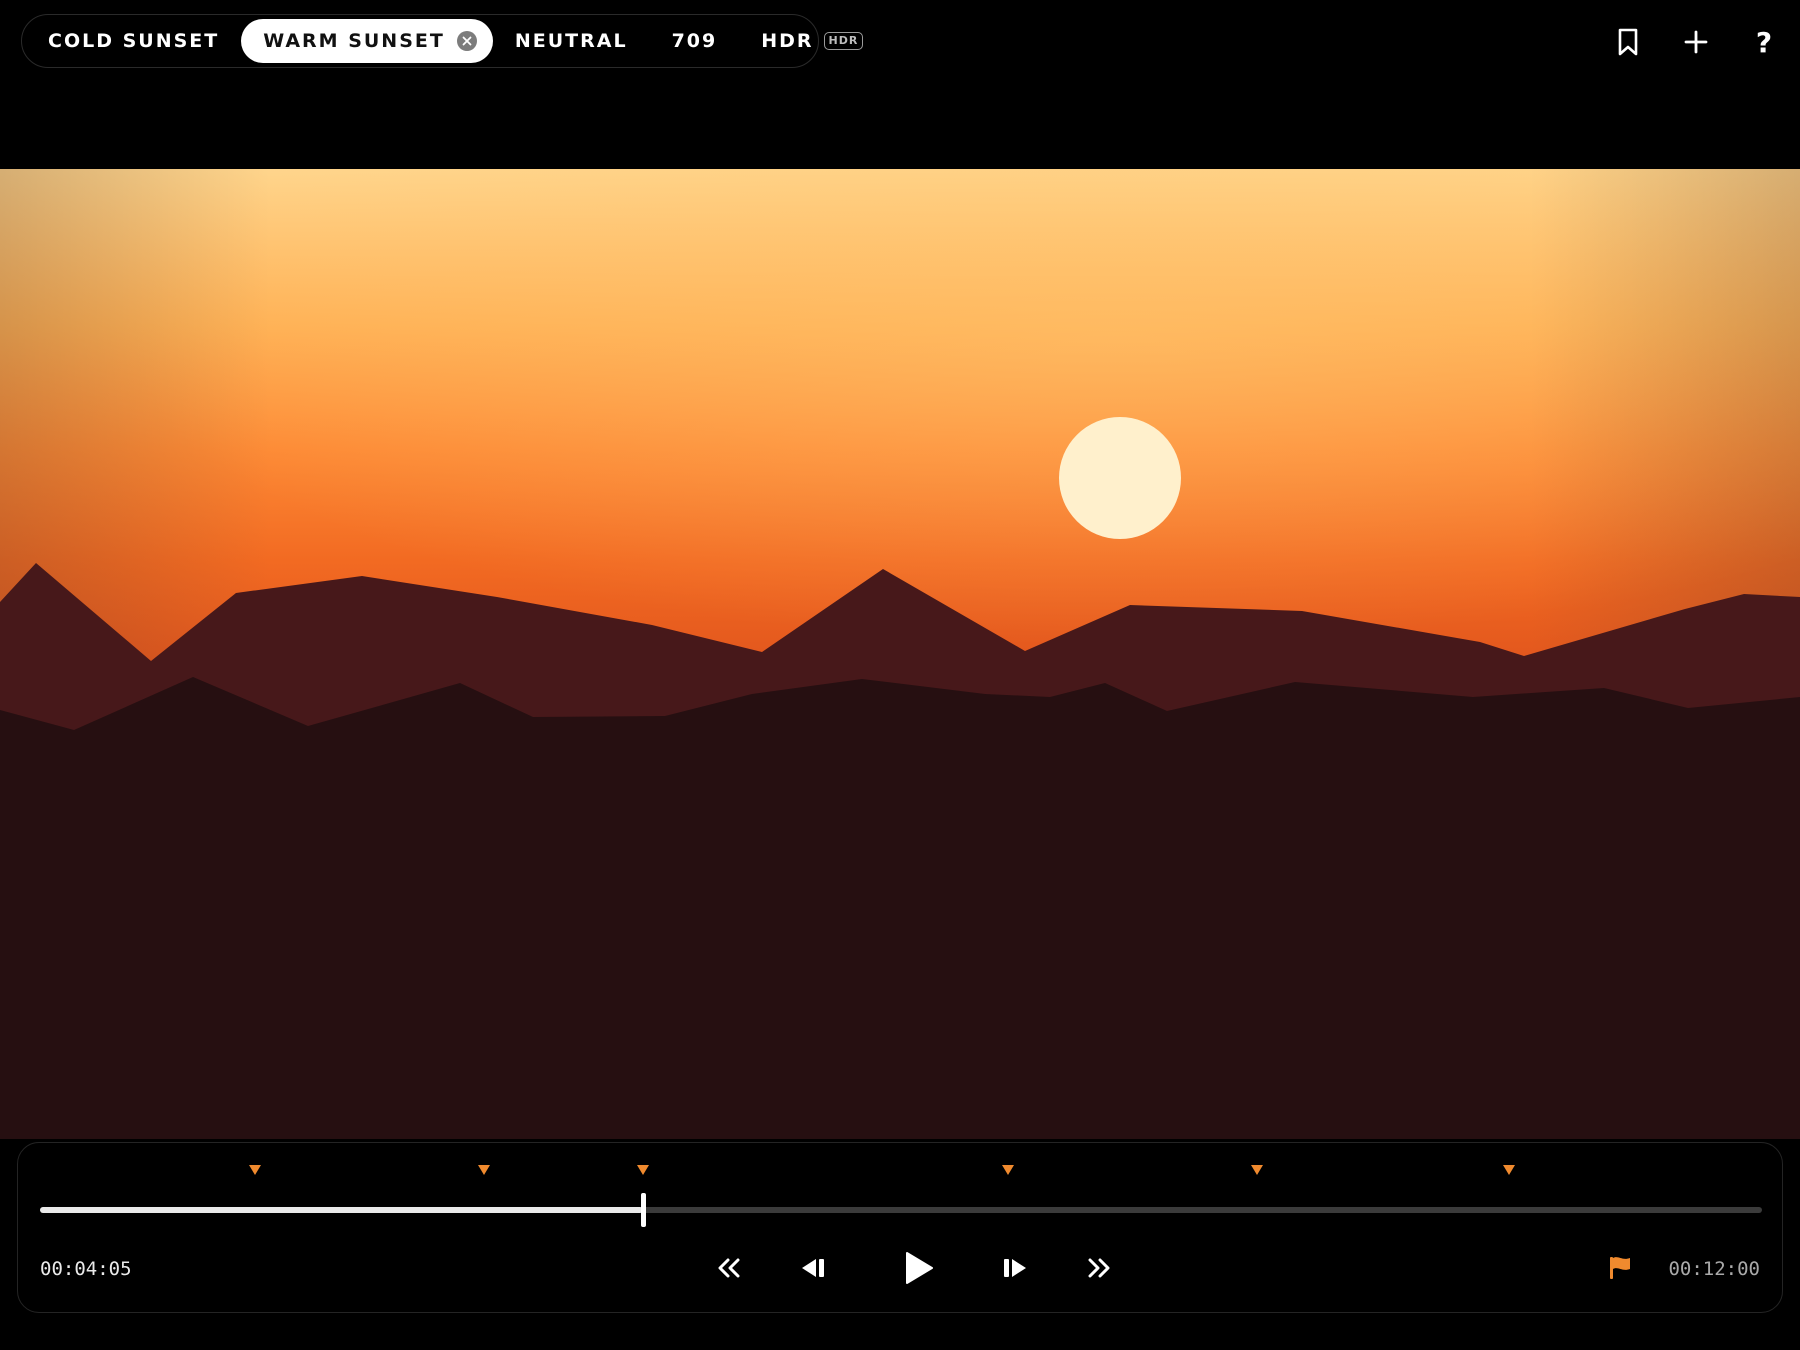  I want to click on playback-controls: 00:04:05 00:12:00, so click(900, 1227).